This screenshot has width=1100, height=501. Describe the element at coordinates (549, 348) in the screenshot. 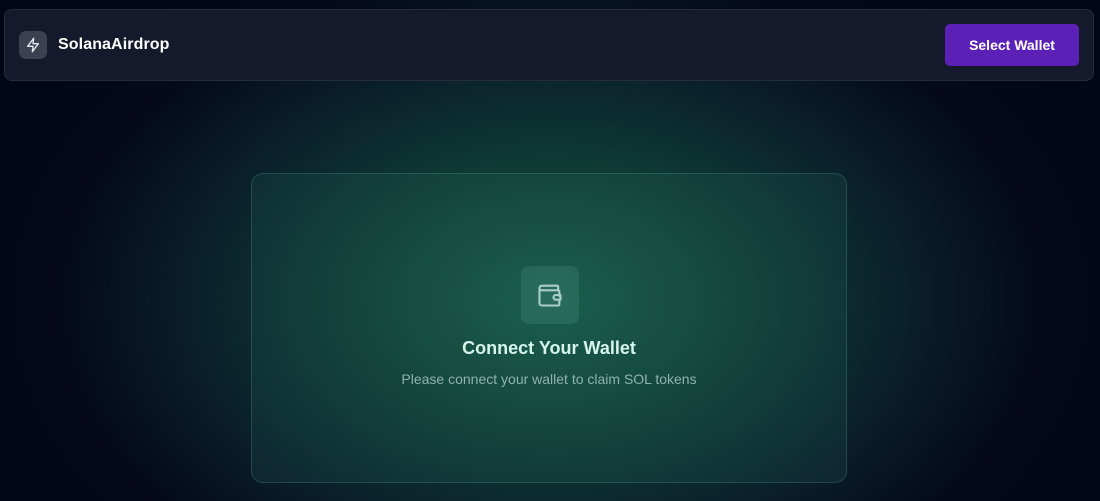

I see `card-title: Connect Your Wallet` at that location.